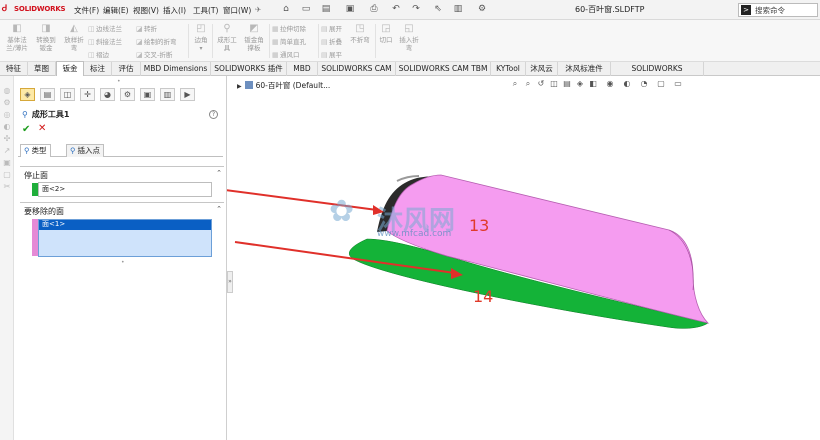 The width and height of the screenshot is (820, 440). I want to click on strip-axis-icon: ✣, so click(7, 139).